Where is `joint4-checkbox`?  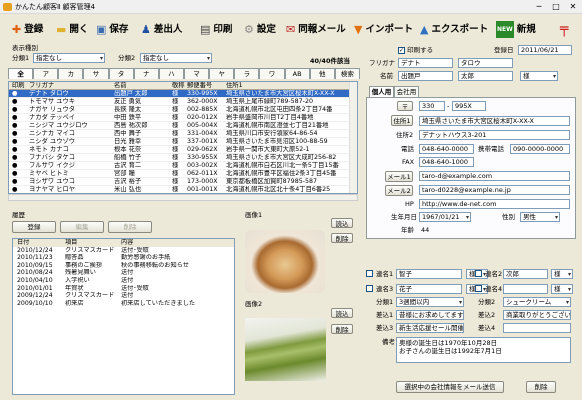 joint4-checkbox is located at coordinates (478, 289).